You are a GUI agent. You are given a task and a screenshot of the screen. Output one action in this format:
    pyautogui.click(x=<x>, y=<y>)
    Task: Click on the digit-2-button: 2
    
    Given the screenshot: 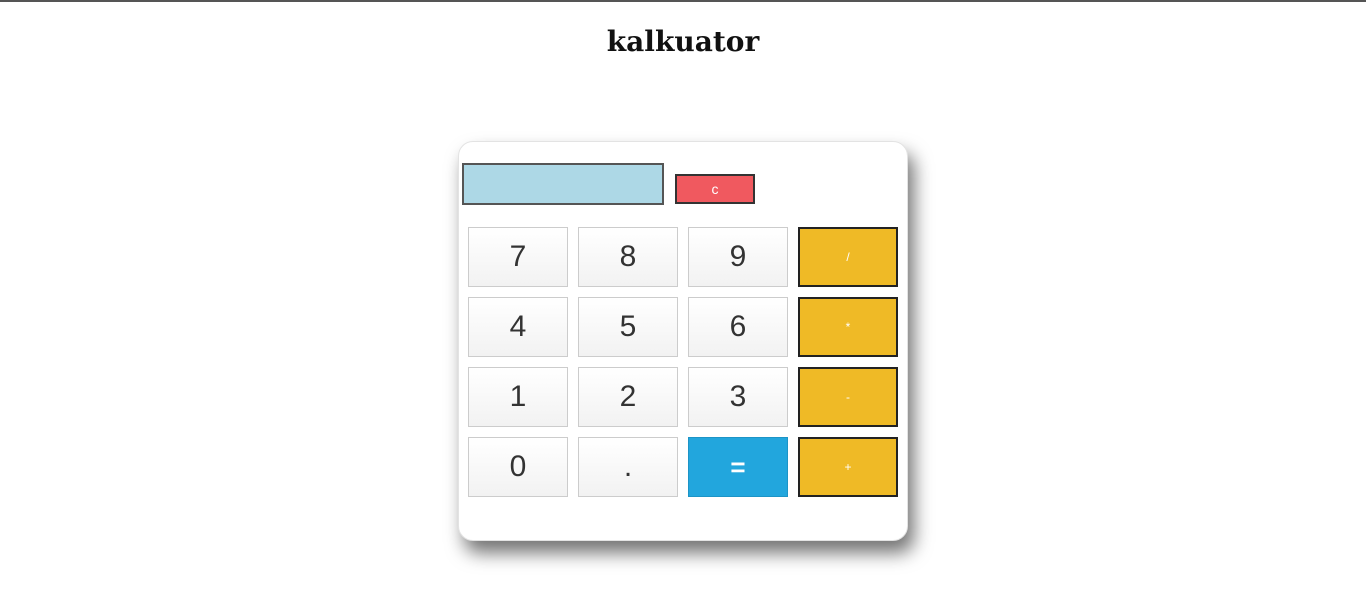 What is the action you would take?
    pyautogui.click(x=628, y=397)
    